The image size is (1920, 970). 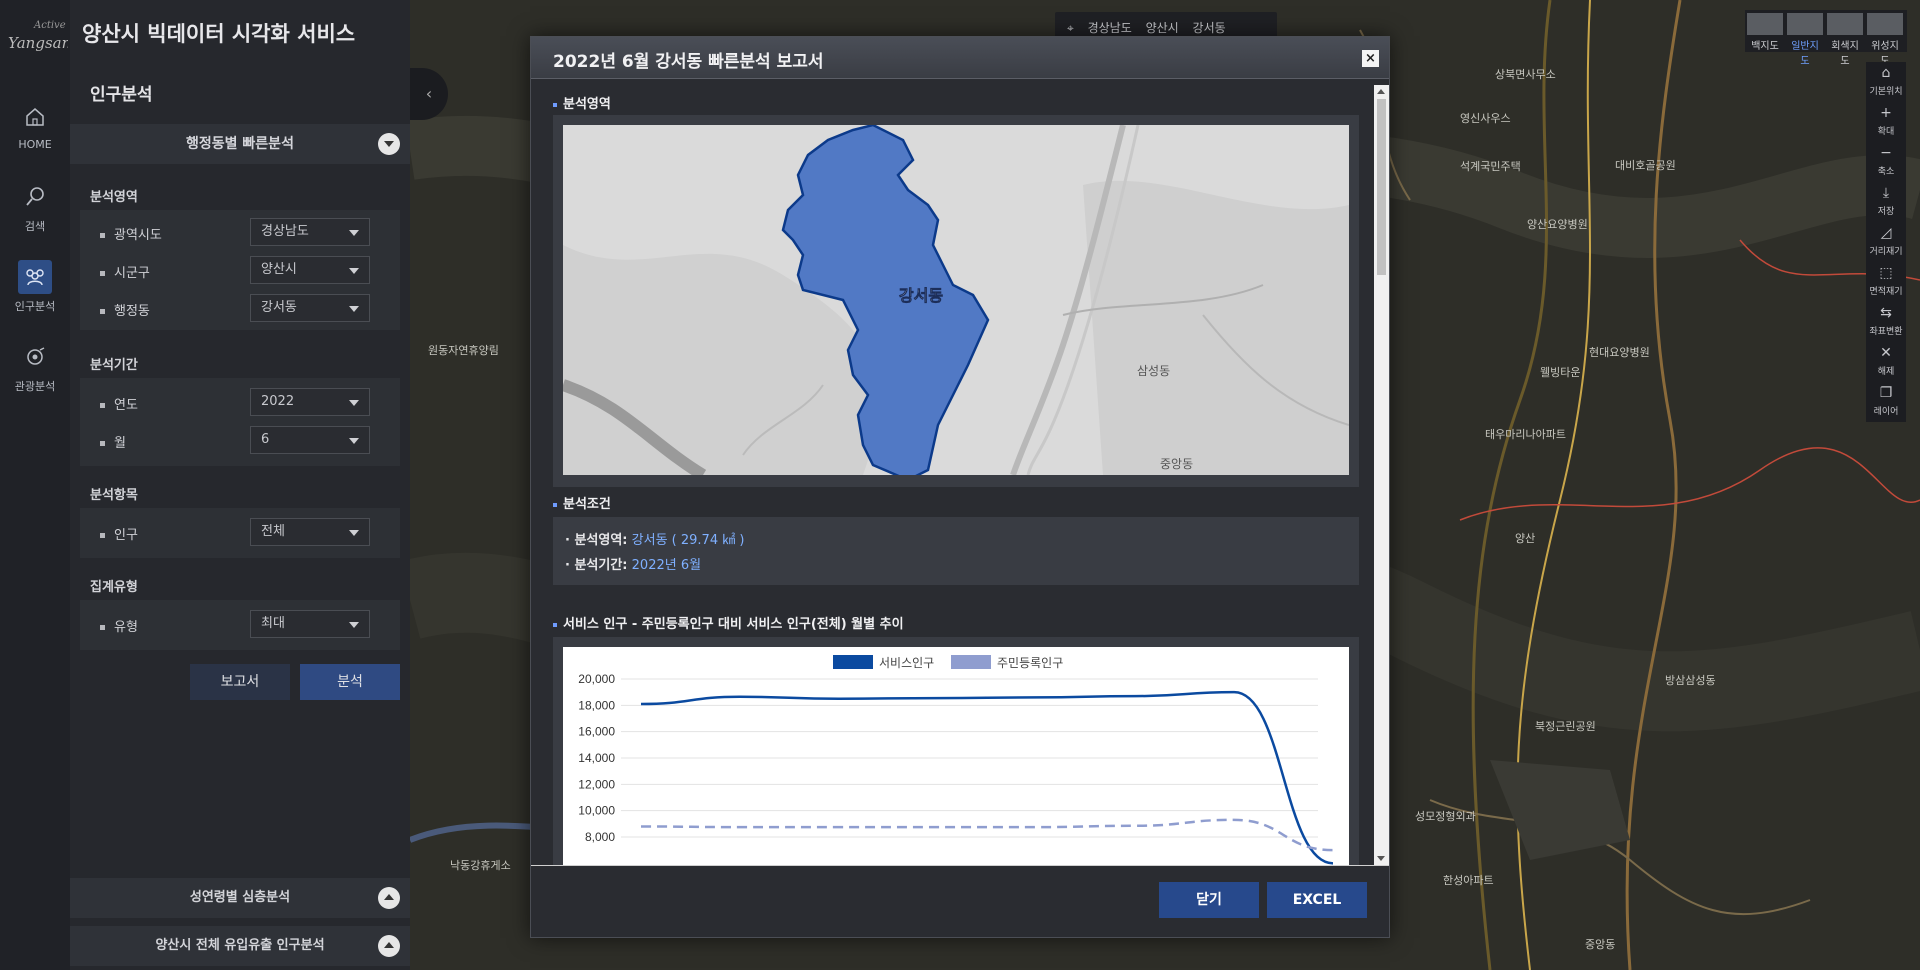 What do you see at coordinates (960, 58) in the screenshot?
I see `modal-header: 2022년 6월 강서동 빠른분석 보고서 ×` at bounding box center [960, 58].